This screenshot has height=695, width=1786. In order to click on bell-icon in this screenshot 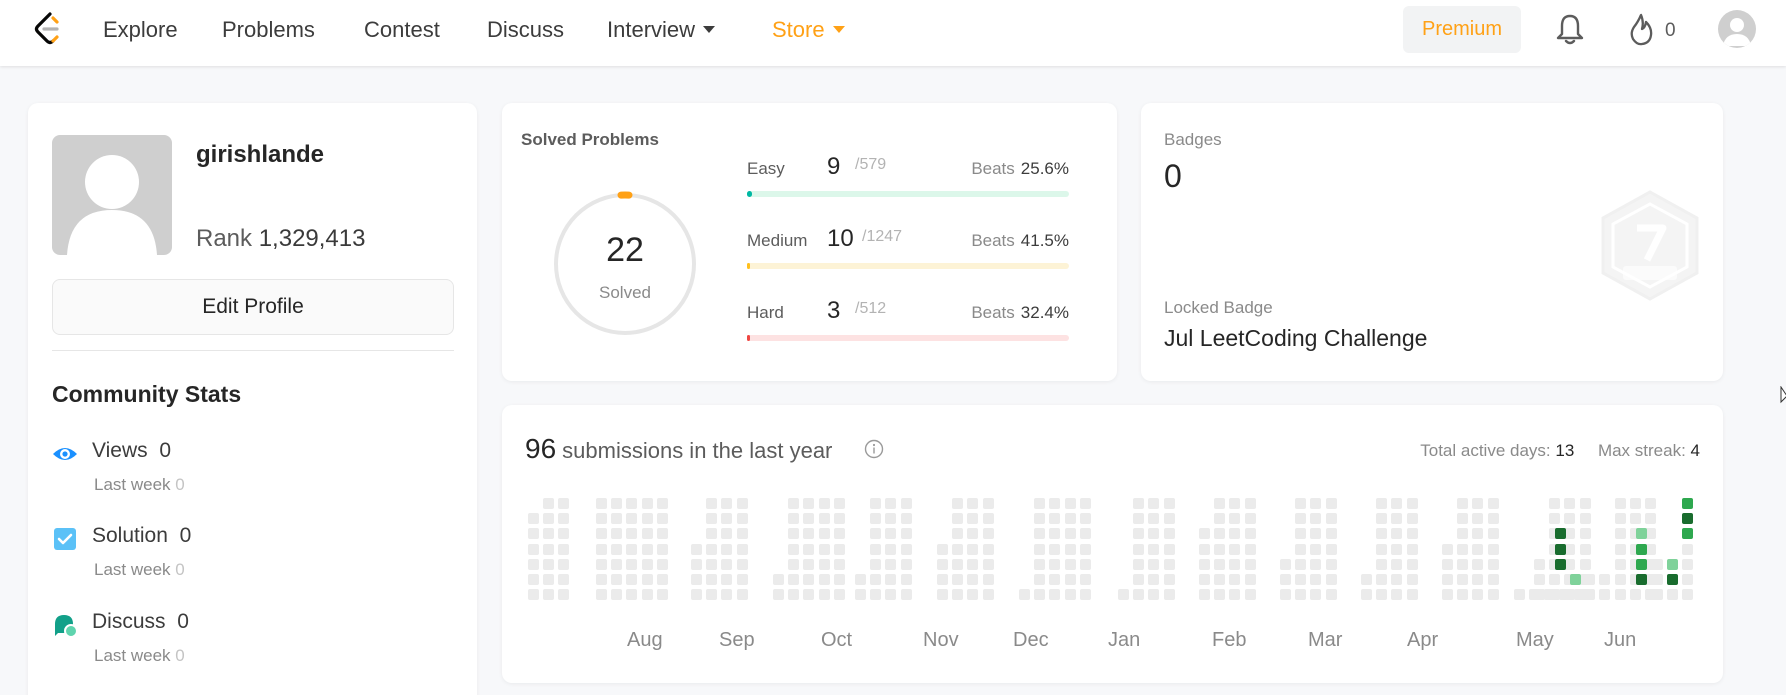, I will do `click(1570, 29)`.